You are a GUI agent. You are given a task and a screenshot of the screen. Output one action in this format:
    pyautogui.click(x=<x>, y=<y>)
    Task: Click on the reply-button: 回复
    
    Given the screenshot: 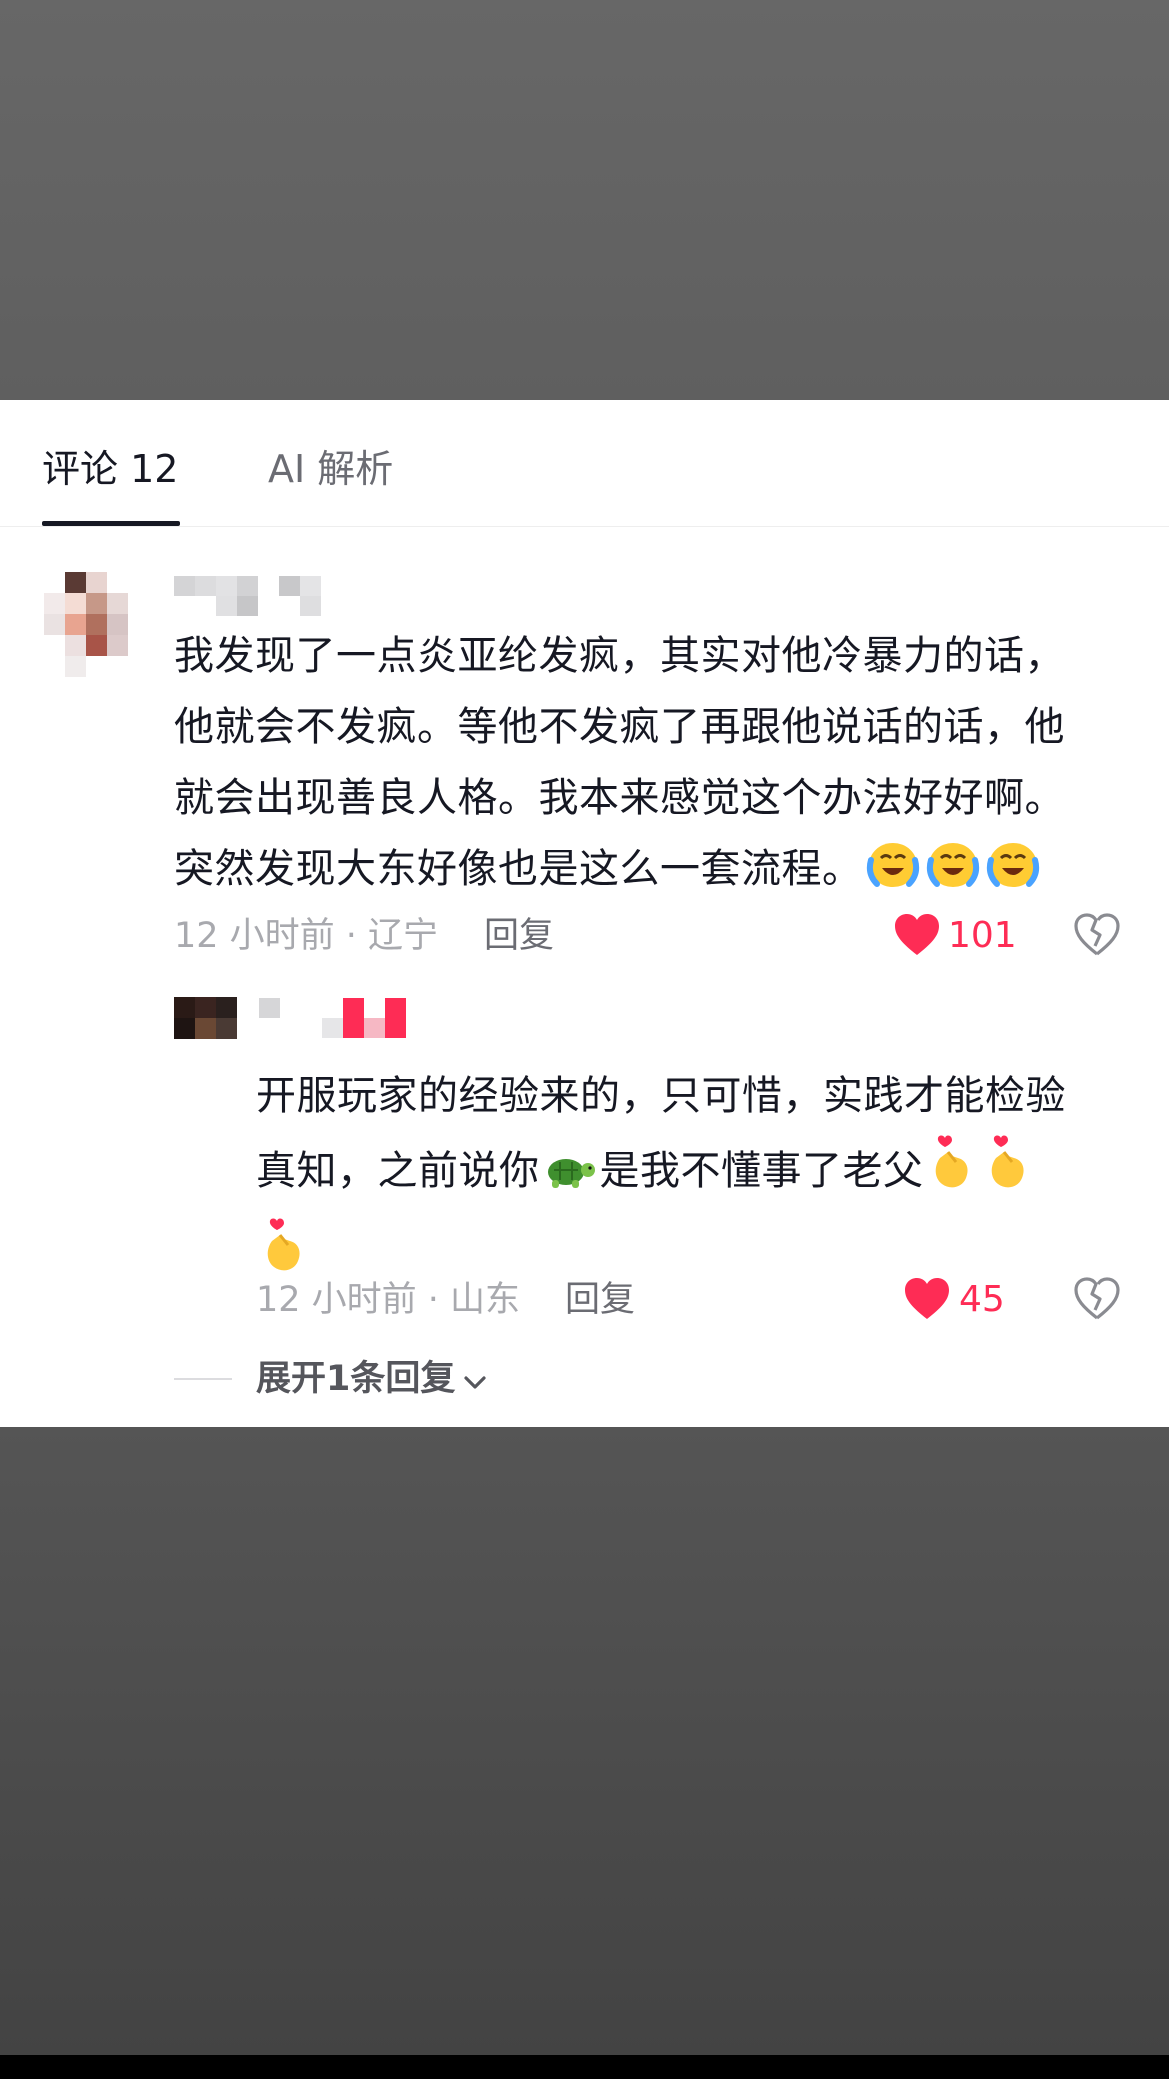 What is the action you would take?
    pyautogui.click(x=519, y=936)
    